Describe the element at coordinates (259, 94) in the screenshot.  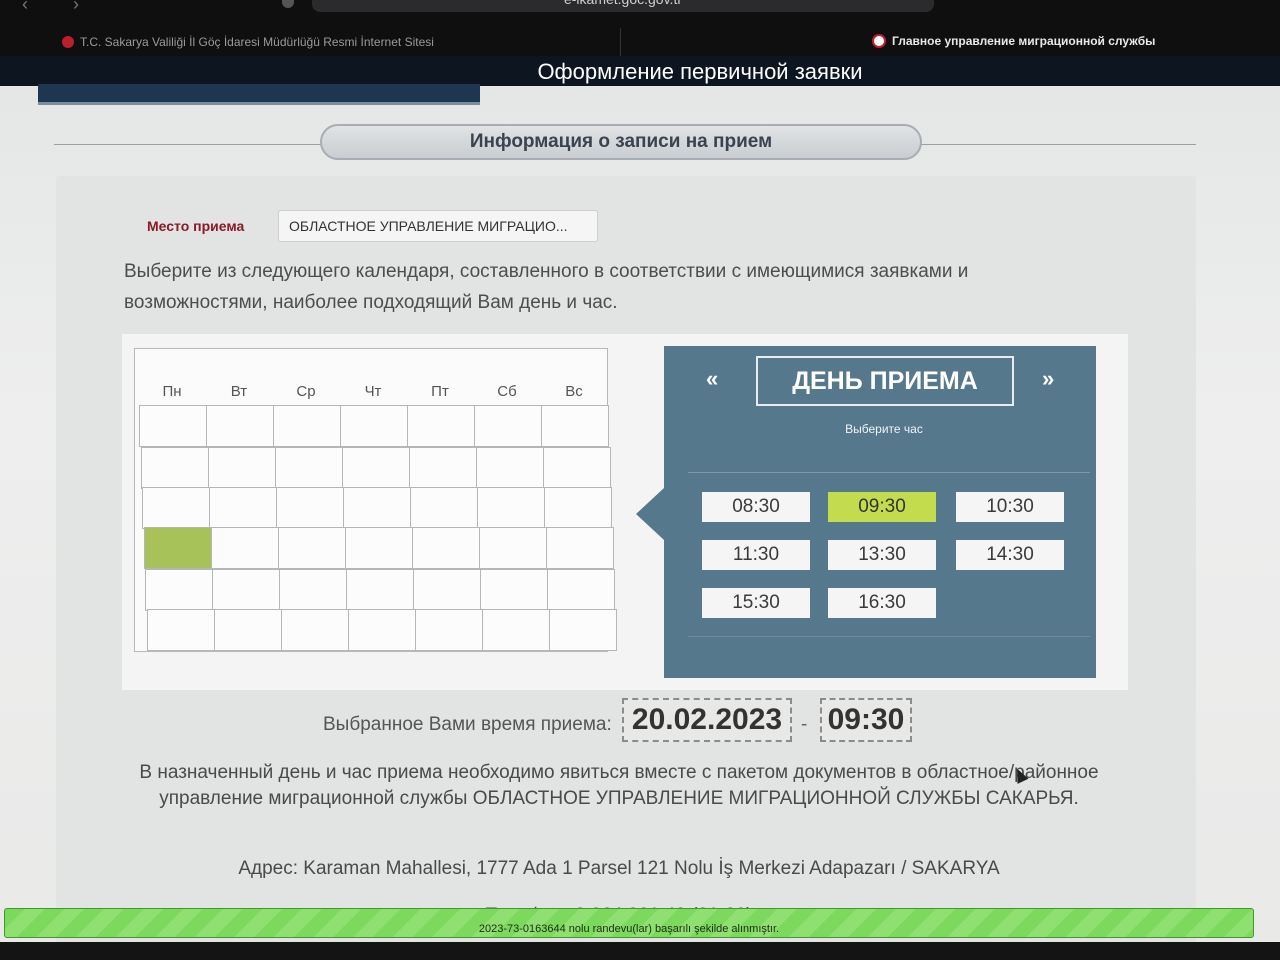
I see `header-accent` at that location.